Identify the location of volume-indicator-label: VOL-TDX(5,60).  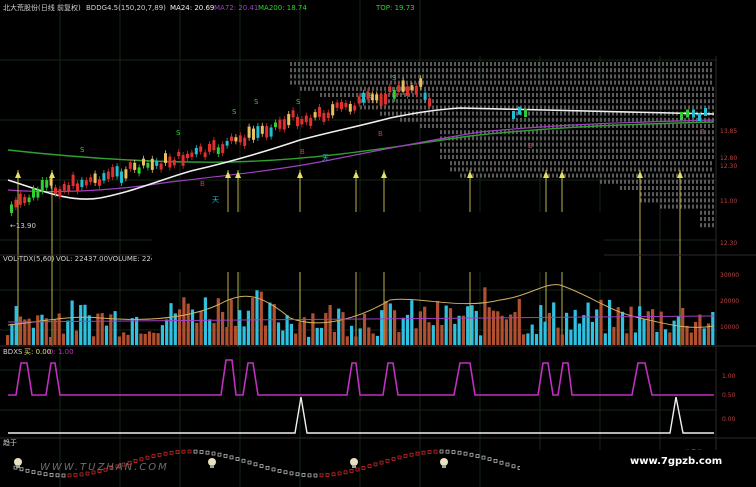
(29, 259).